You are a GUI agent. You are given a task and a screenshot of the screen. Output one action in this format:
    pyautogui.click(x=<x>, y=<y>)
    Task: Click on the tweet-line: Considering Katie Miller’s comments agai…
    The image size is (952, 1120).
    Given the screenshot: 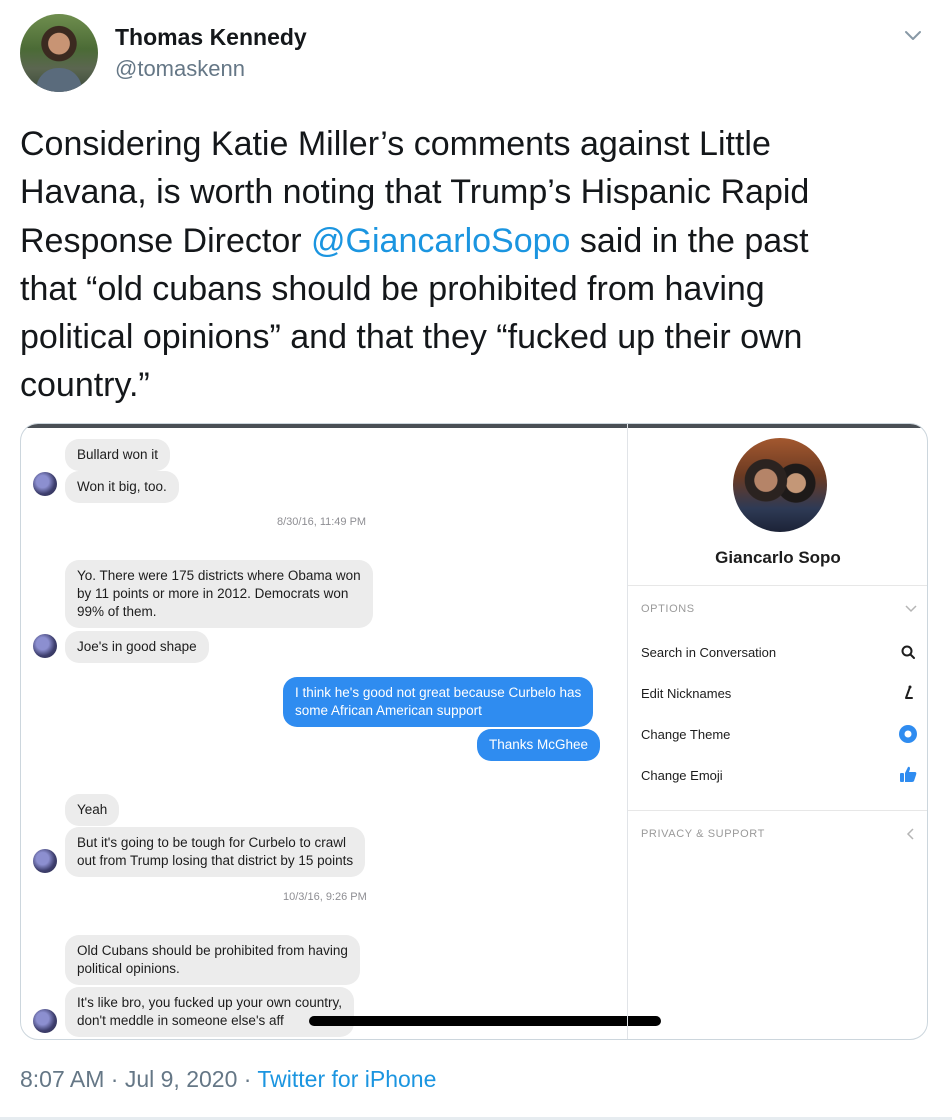 What is the action you would take?
    pyautogui.click(x=395, y=144)
    